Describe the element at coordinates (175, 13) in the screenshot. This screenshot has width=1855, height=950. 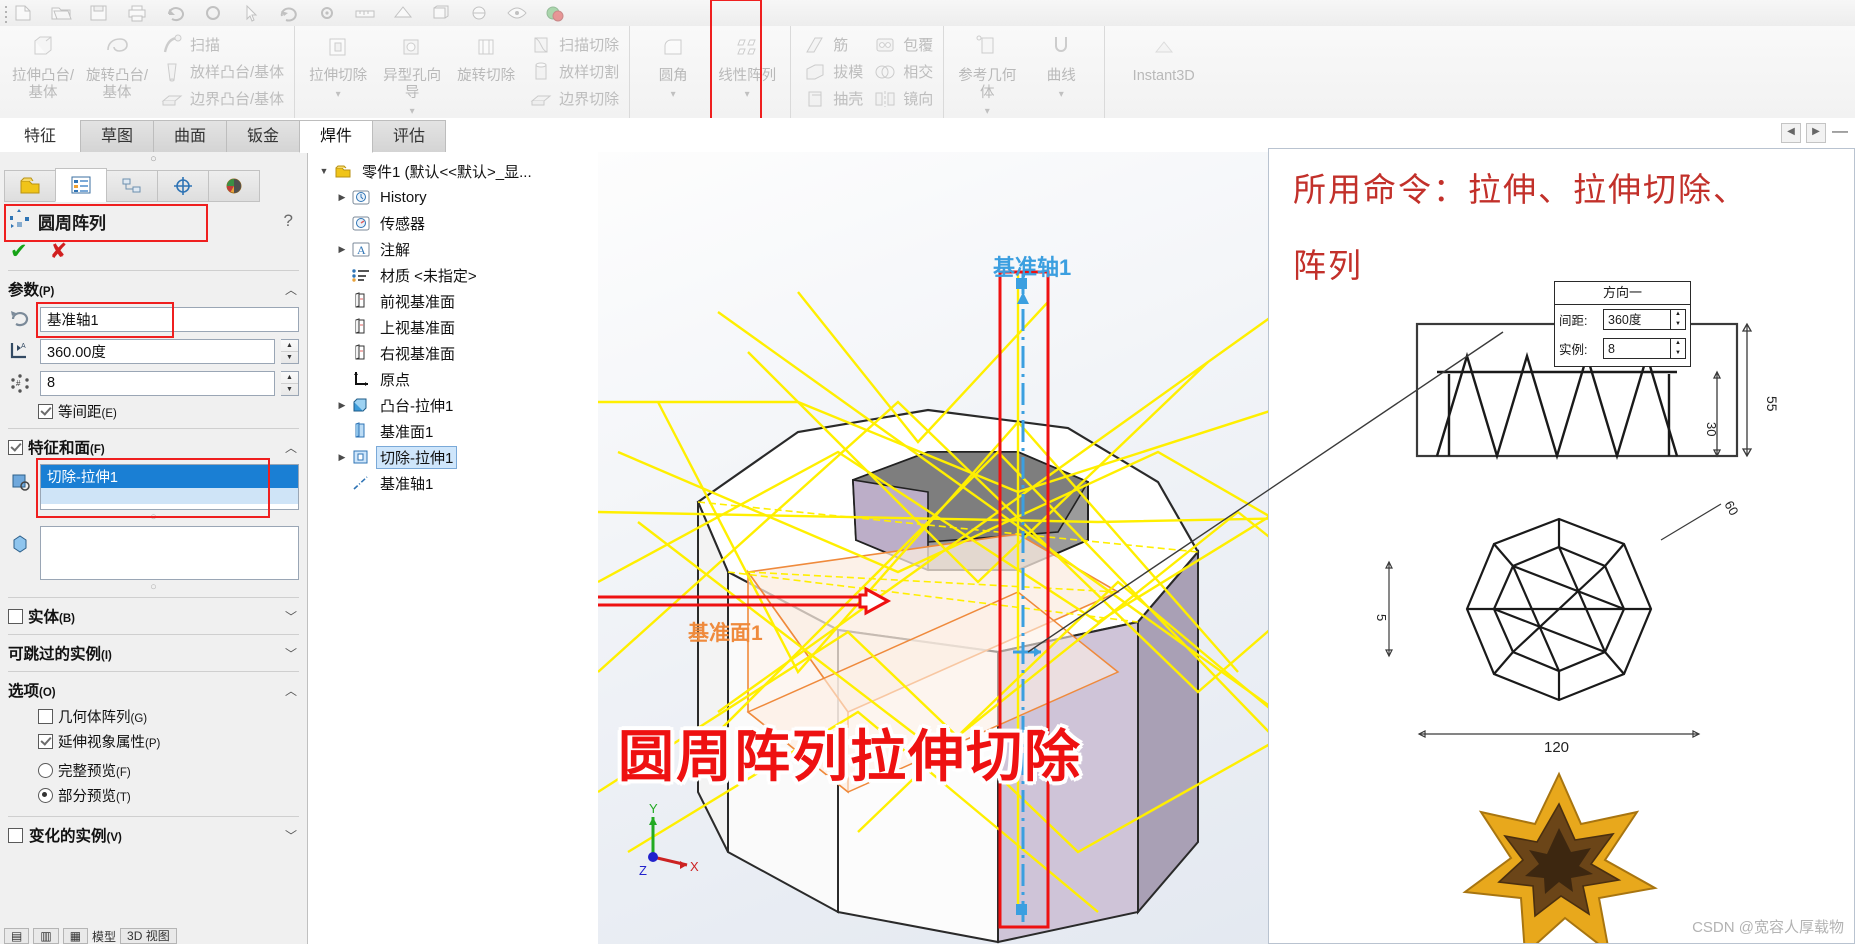
I see `undo-icon` at that location.